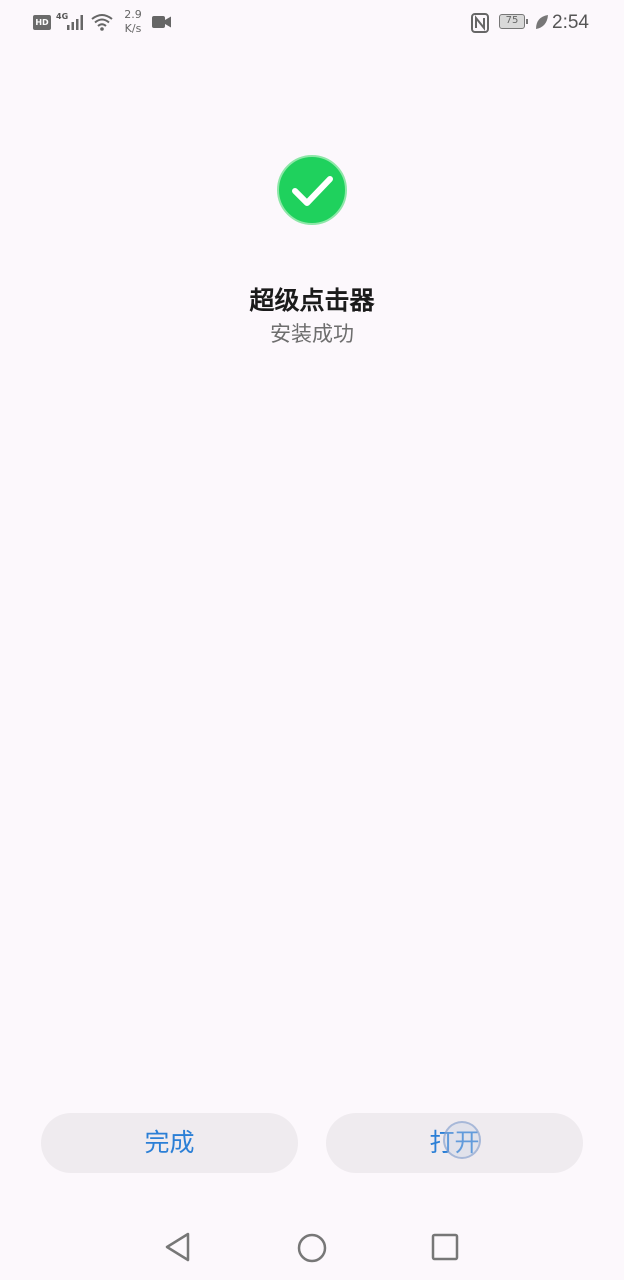 The height and width of the screenshot is (1280, 624). Describe the element at coordinates (542, 22) in the screenshot. I see `leaf-icon` at that location.